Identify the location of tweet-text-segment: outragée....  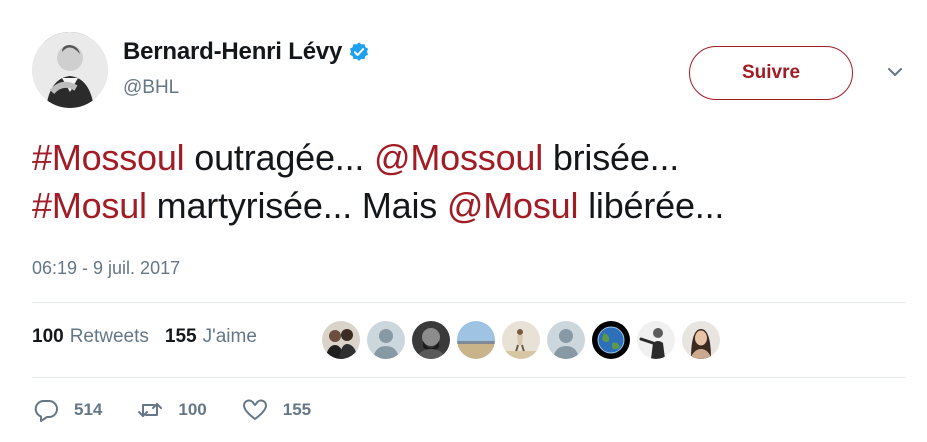
(279, 157).